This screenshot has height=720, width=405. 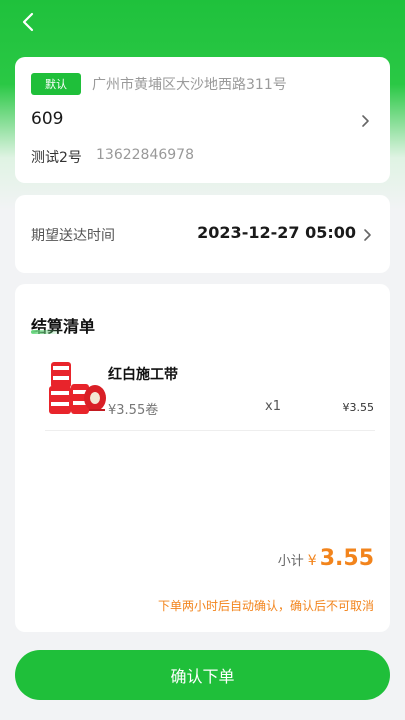 What do you see at coordinates (145, 155) in the screenshot?
I see `contact-phone: 13622846978` at bounding box center [145, 155].